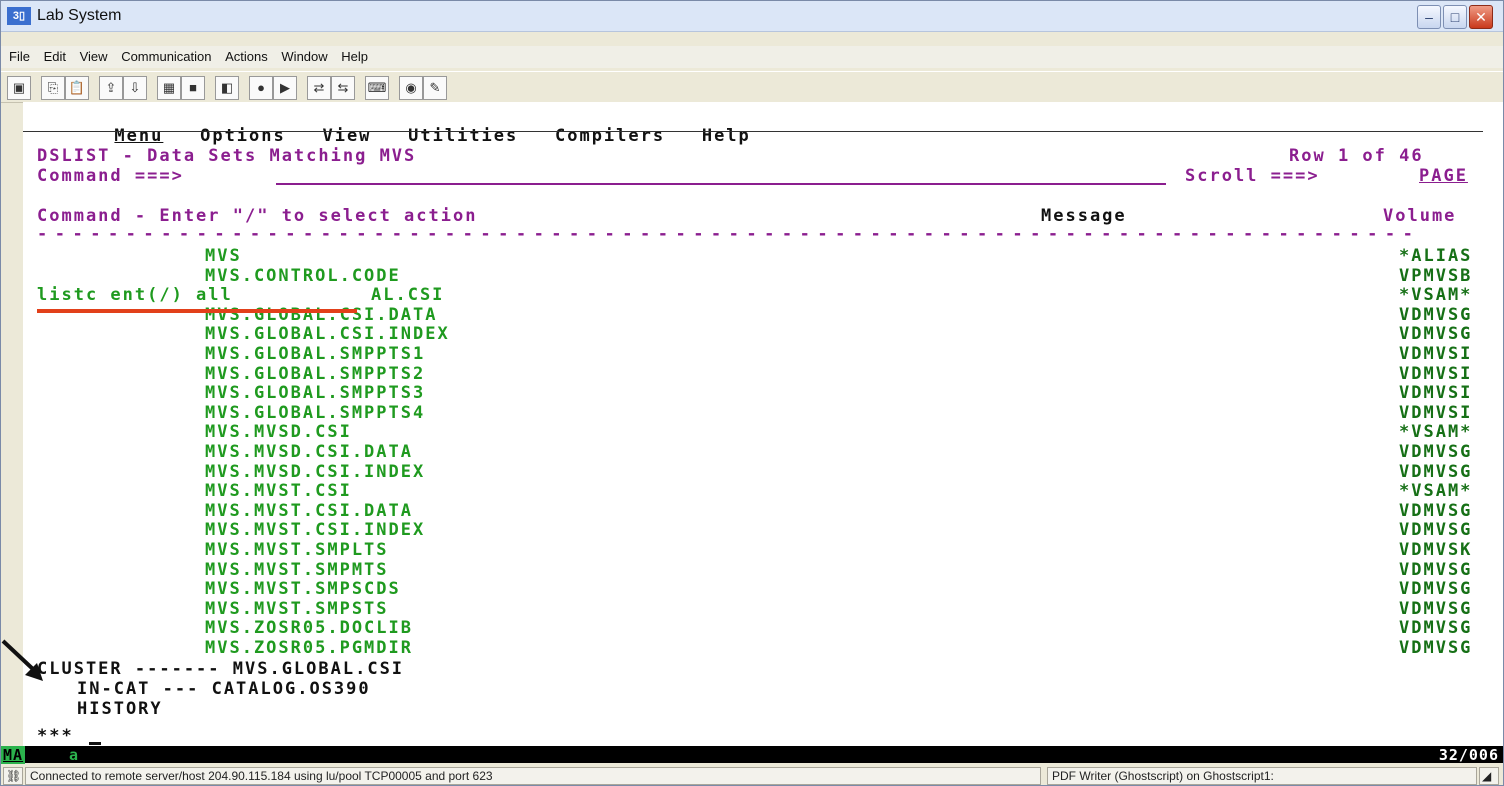  I want to click on action-bar-divider, so click(753, 131).